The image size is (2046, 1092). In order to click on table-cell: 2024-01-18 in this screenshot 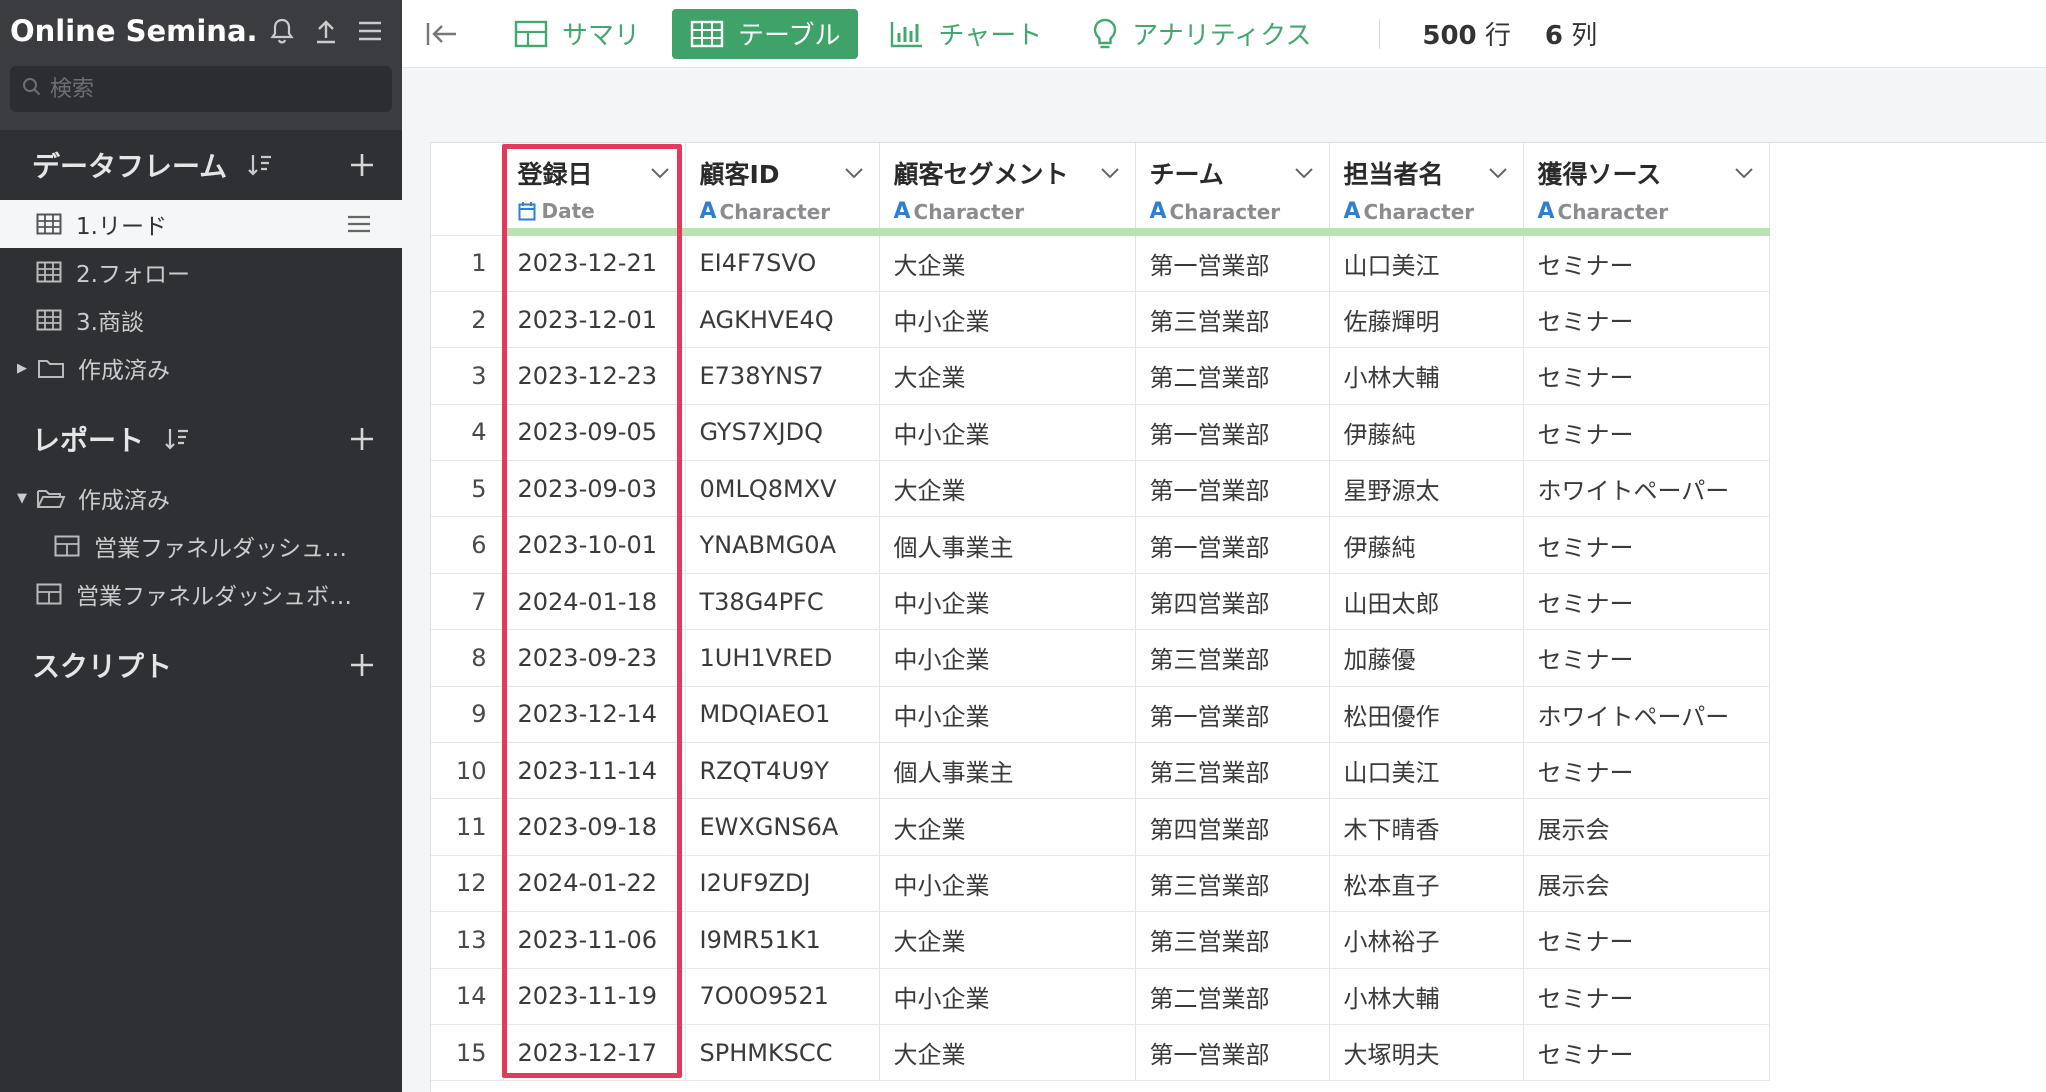, I will do `click(594, 602)`.